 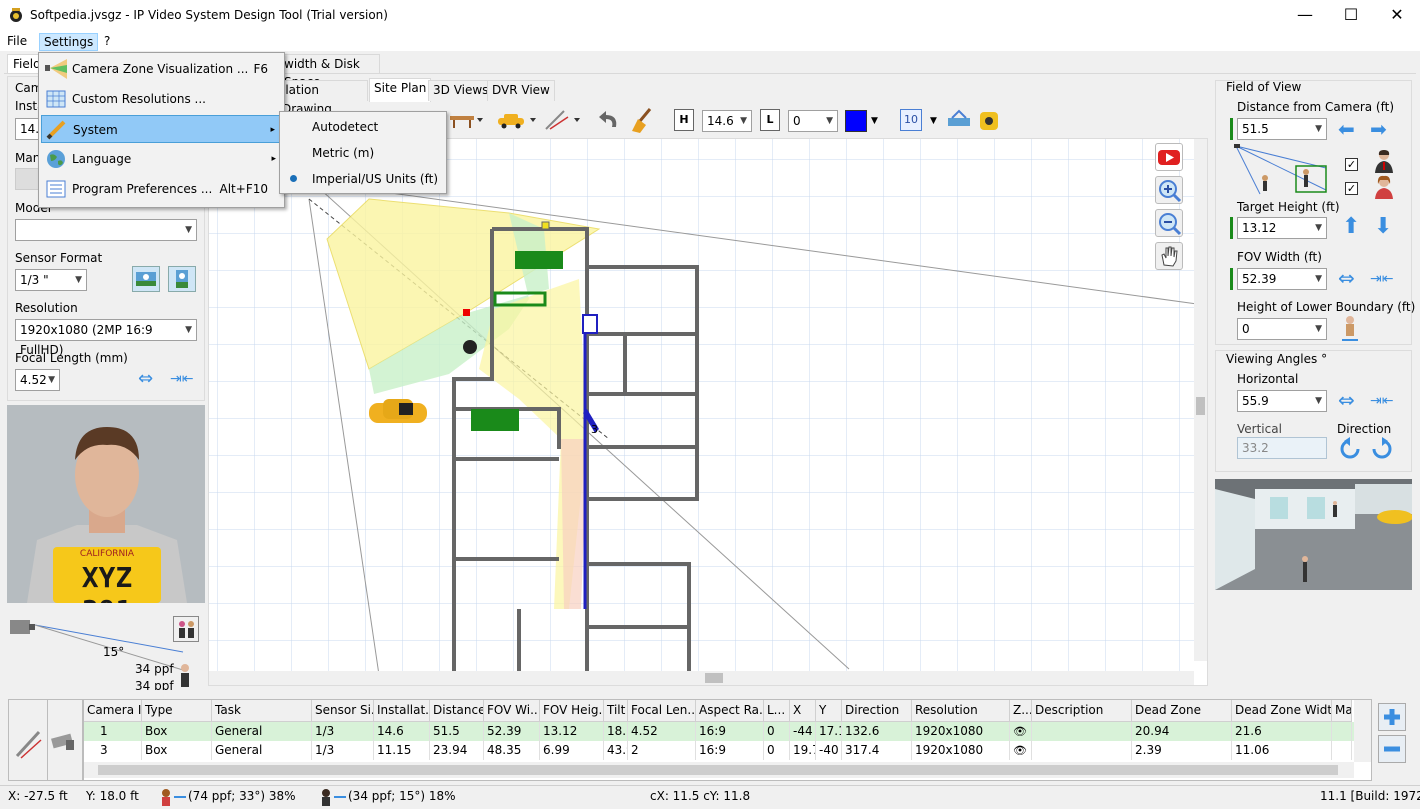 I want to click on column-header: Description, so click(x=1082, y=711).